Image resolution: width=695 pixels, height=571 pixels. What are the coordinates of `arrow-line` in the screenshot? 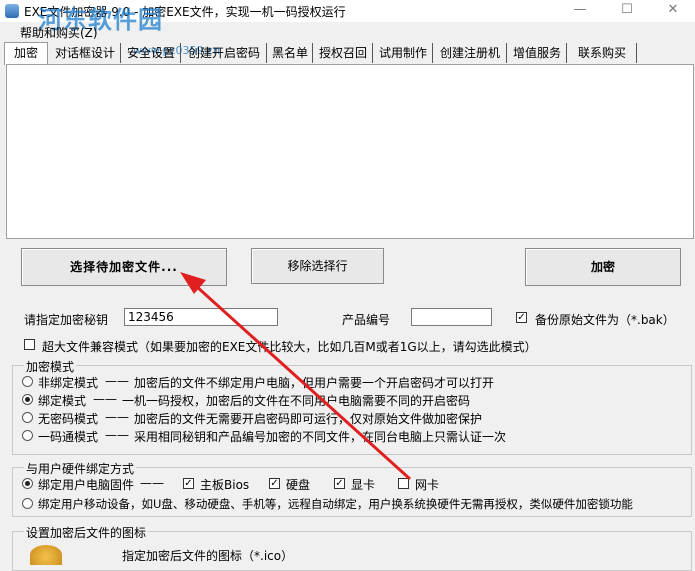 It's located at (303, 382).